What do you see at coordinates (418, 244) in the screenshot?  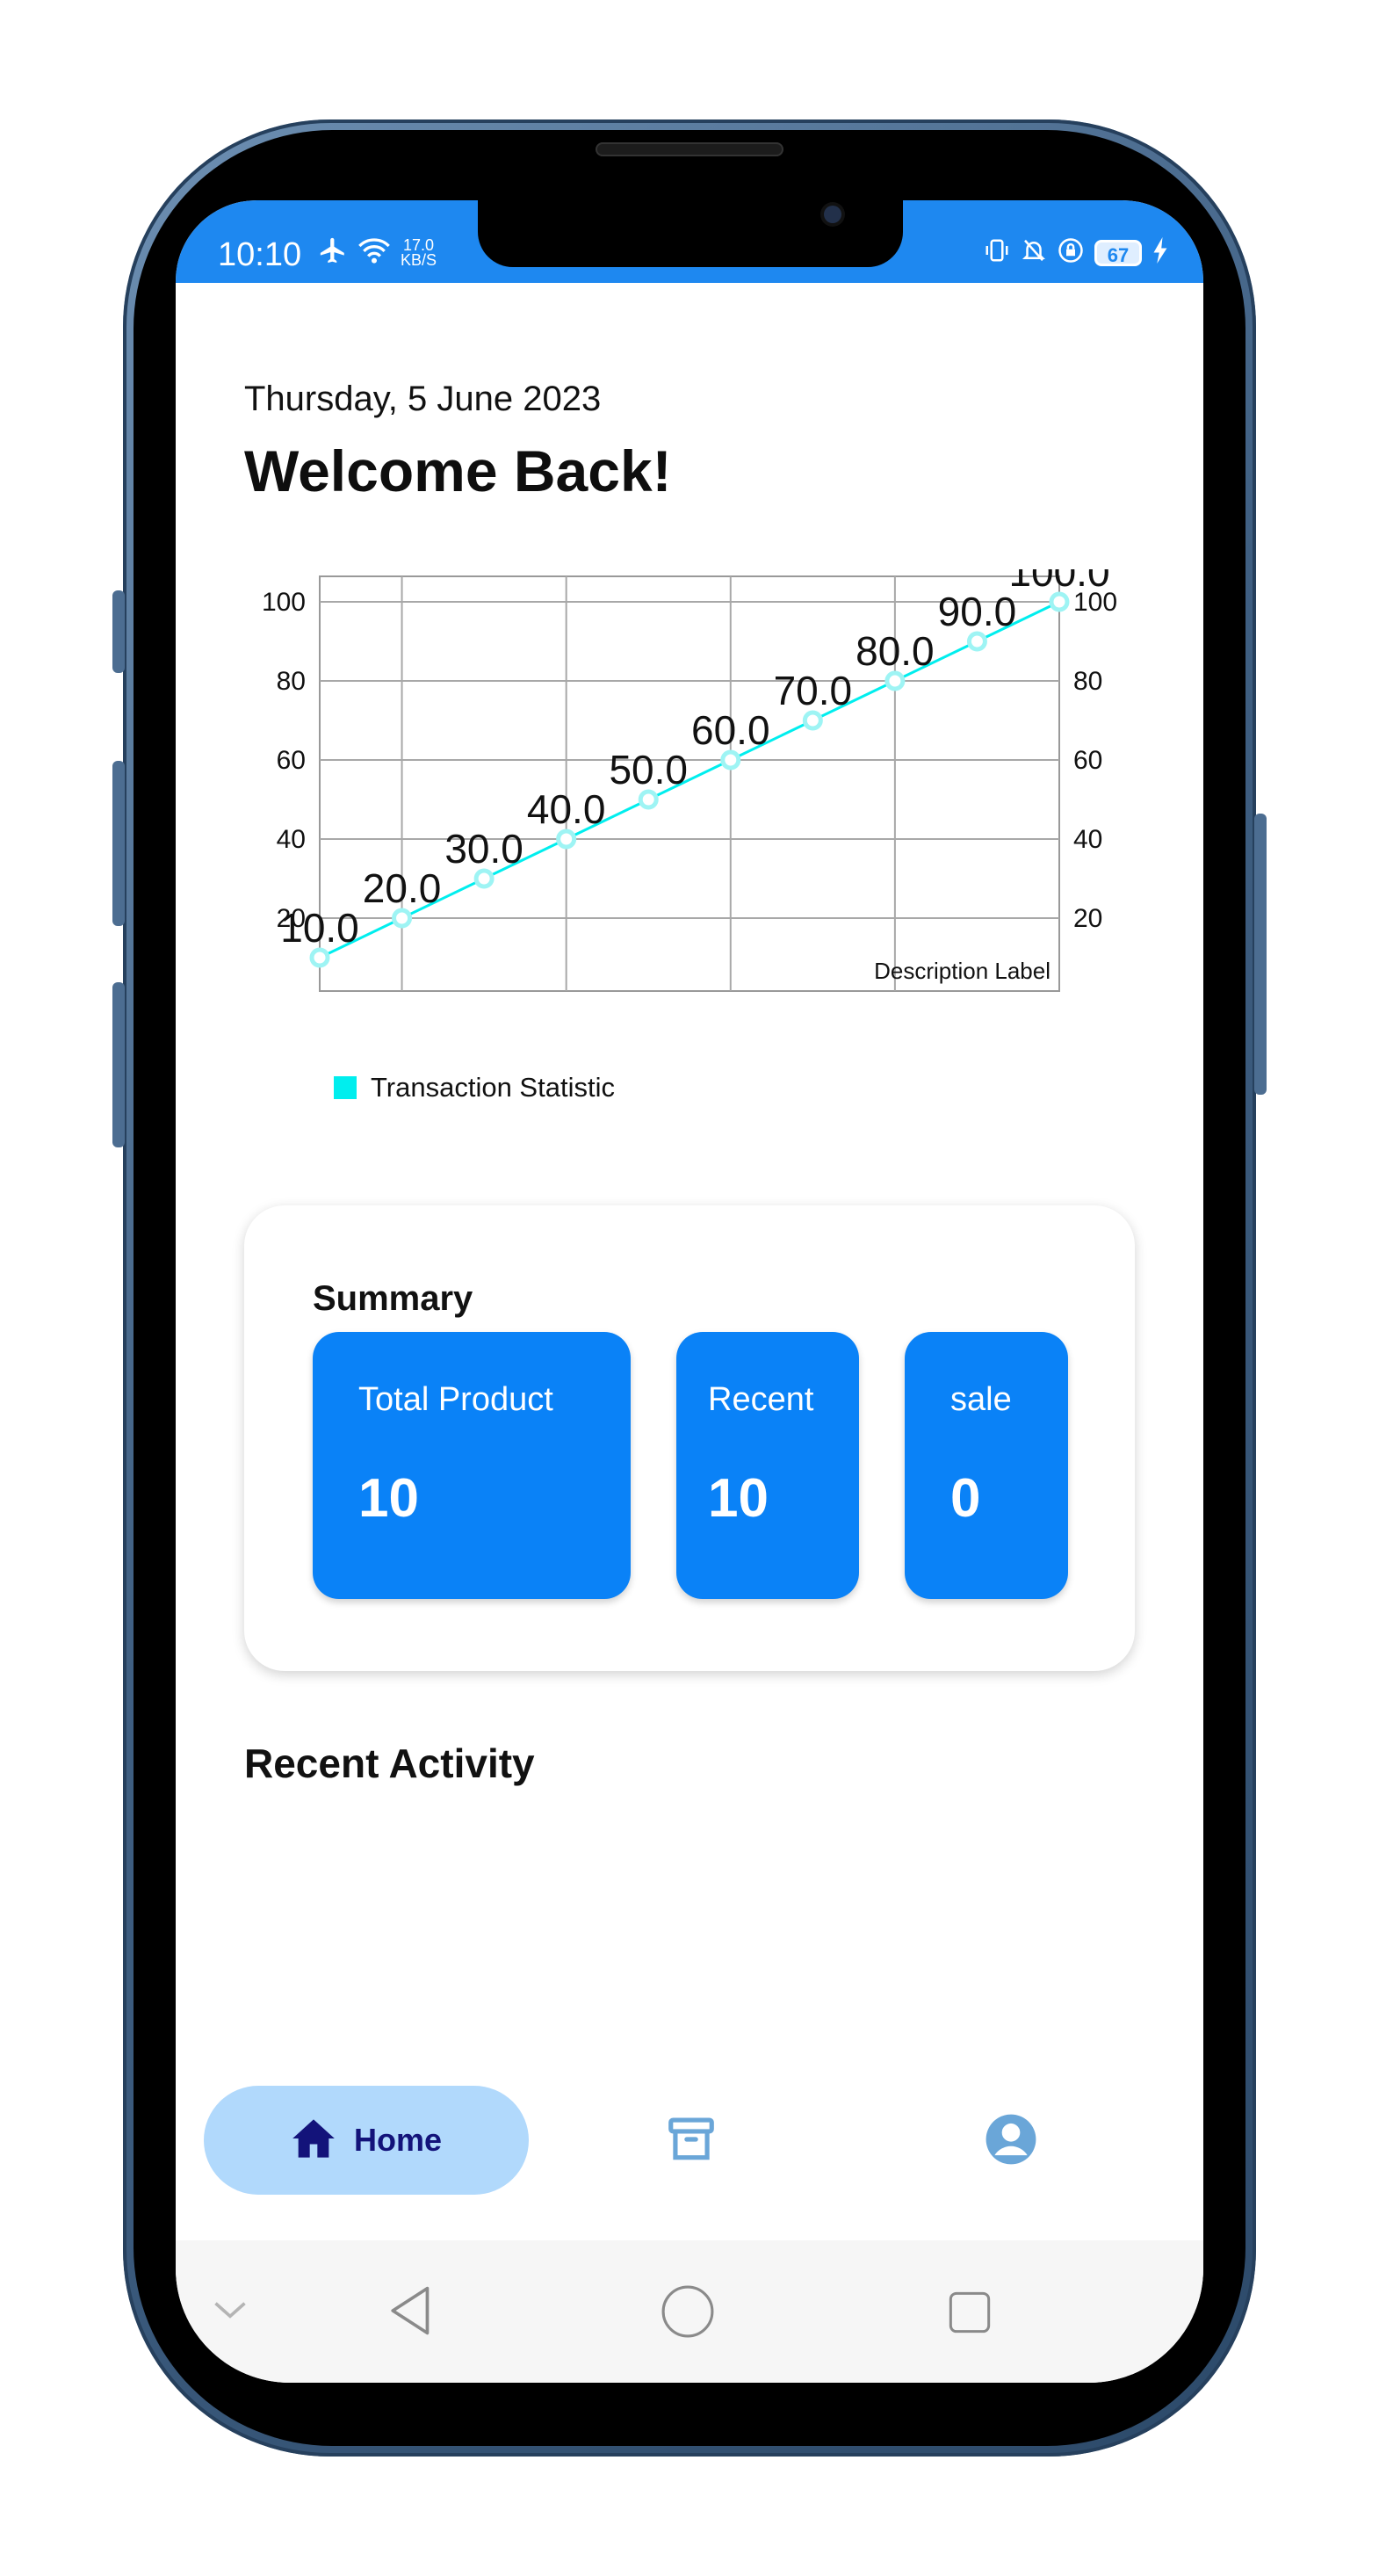 I see `network-speed-value: 17.0` at bounding box center [418, 244].